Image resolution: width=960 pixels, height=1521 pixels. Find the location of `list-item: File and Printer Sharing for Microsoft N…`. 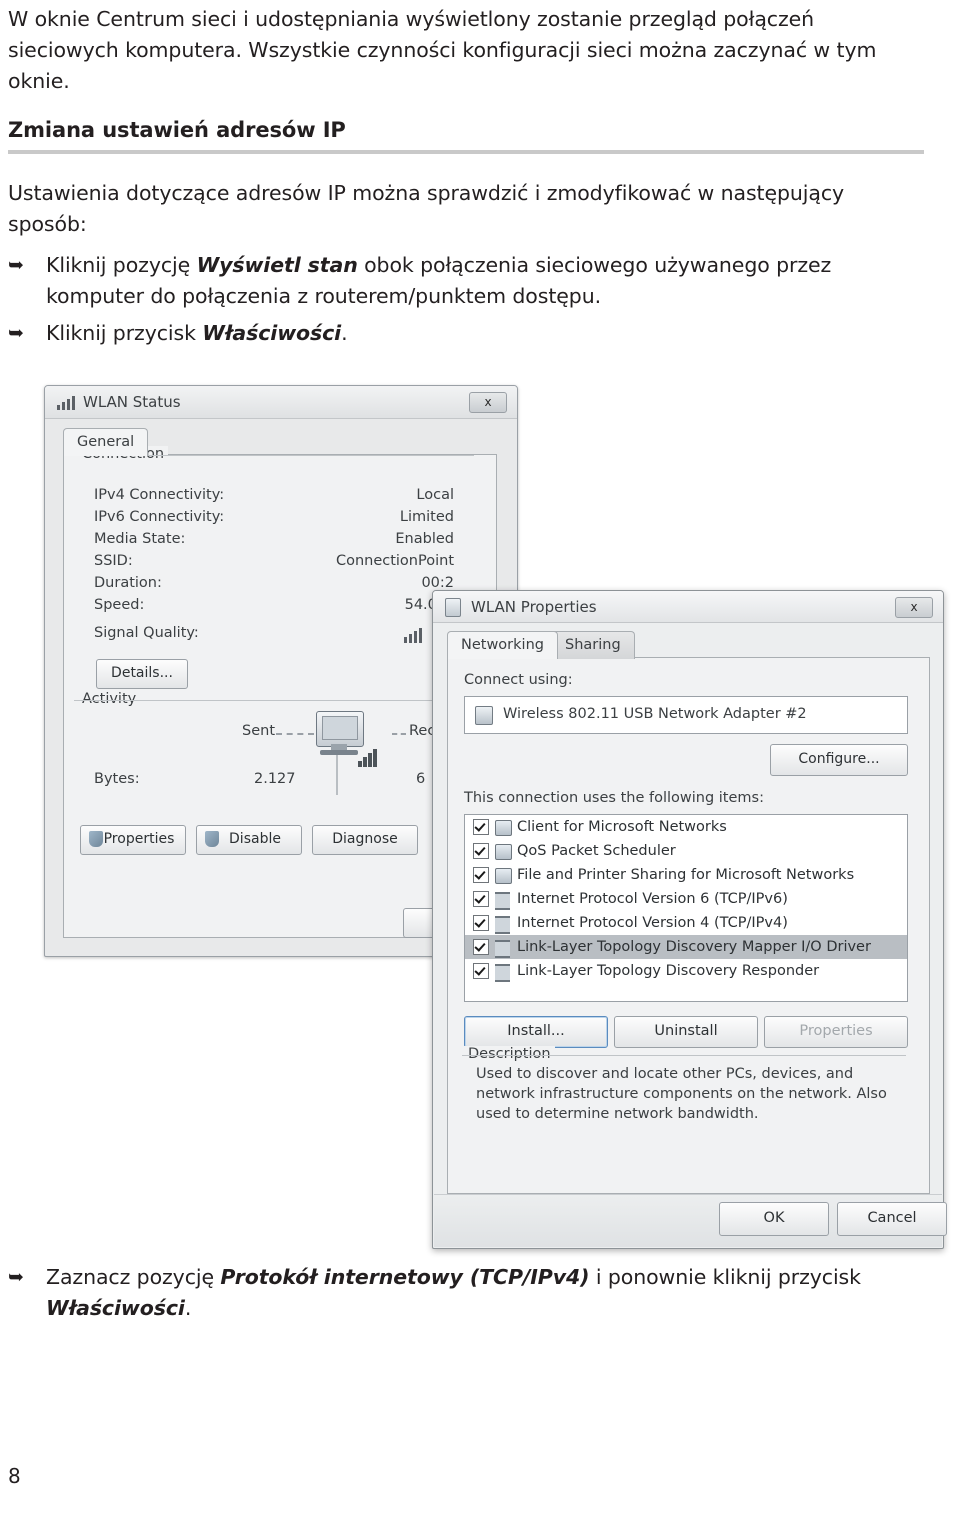

list-item: File and Printer Sharing for Microsoft N… is located at coordinates (686, 875).